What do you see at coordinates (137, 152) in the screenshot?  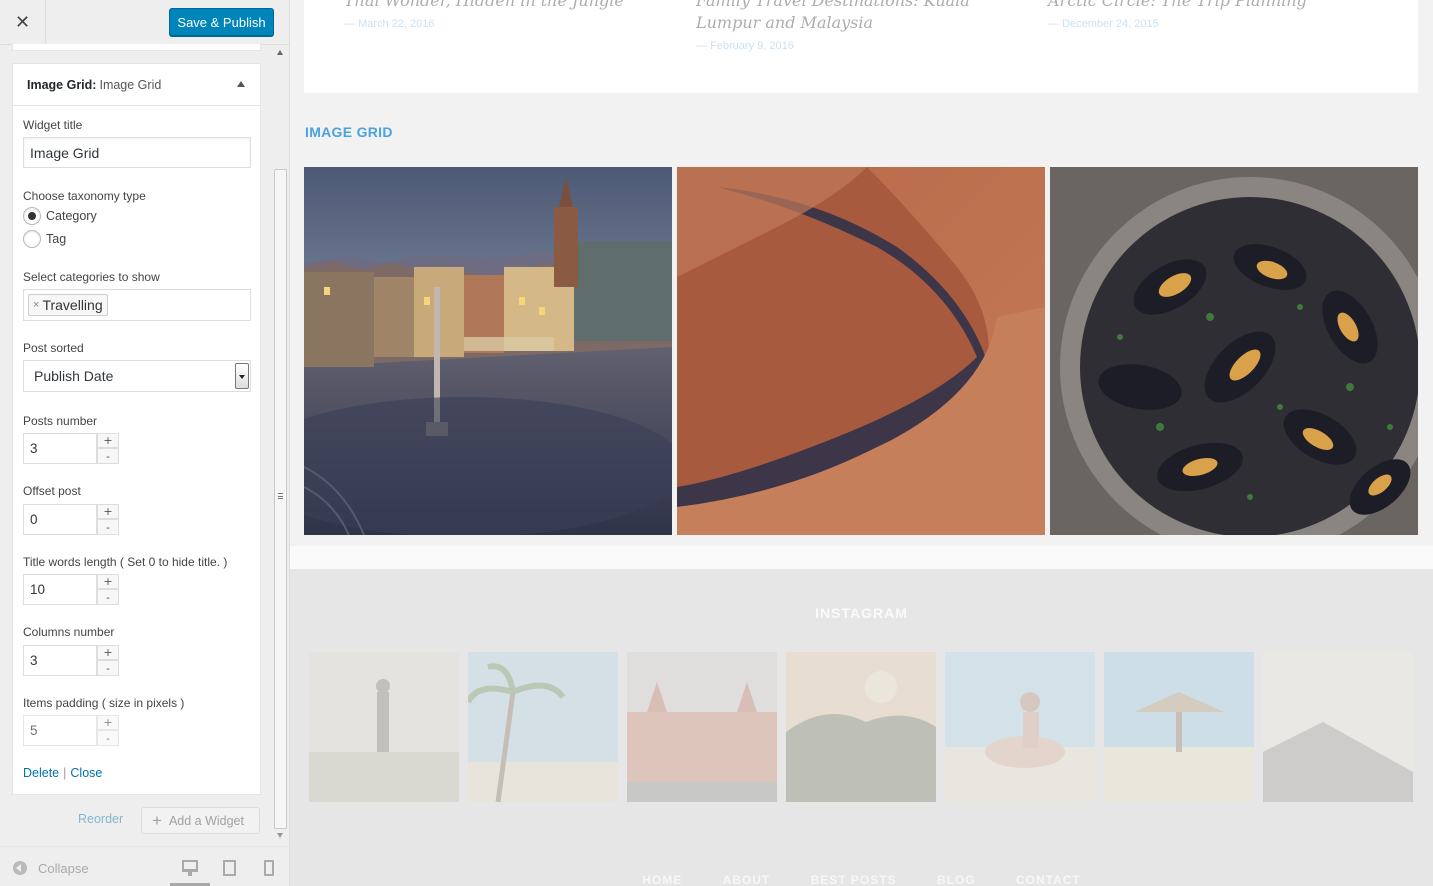 I see `widget-title-input: Image Grid` at bounding box center [137, 152].